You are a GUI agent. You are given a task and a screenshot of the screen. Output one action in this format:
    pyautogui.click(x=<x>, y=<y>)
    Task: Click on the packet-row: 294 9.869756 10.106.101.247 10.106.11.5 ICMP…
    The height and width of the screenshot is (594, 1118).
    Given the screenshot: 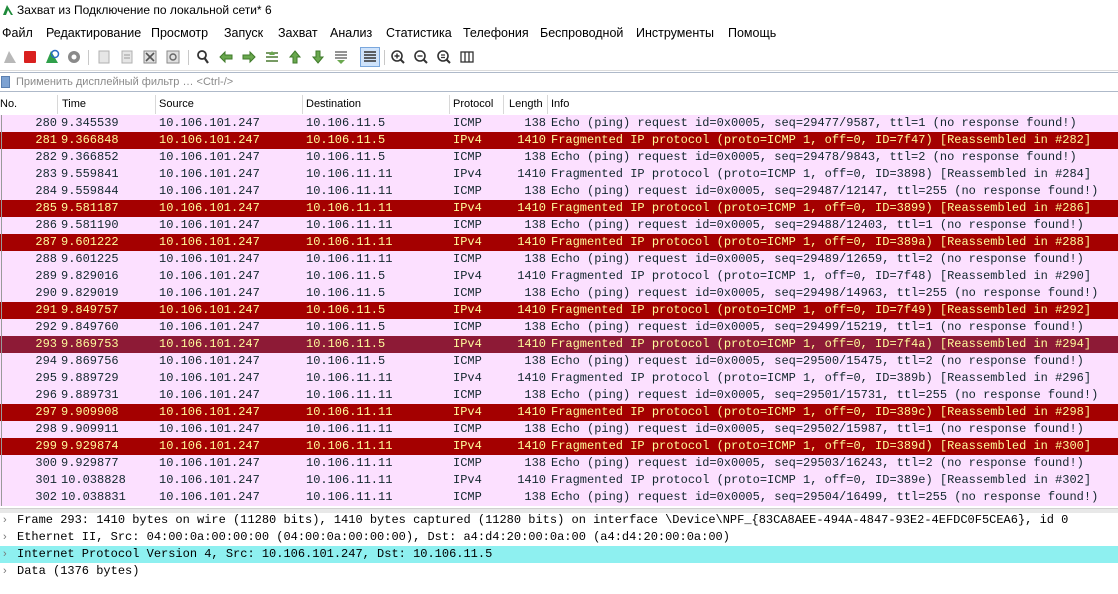 What is the action you would take?
    pyautogui.click(x=559, y=361)
    